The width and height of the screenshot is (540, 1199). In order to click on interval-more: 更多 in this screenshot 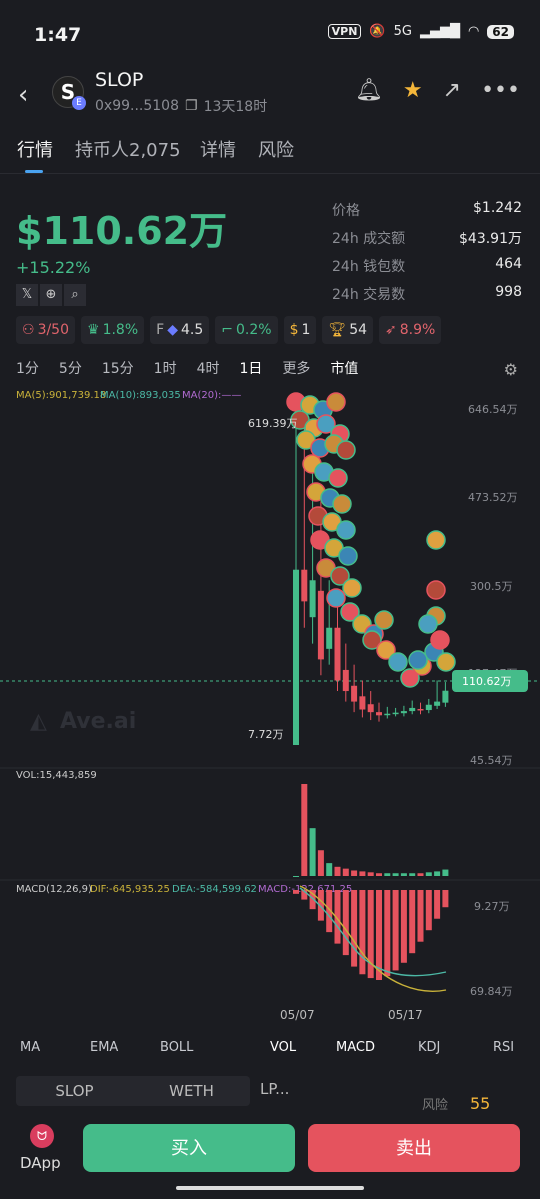, I will do `click(296, 368)`.